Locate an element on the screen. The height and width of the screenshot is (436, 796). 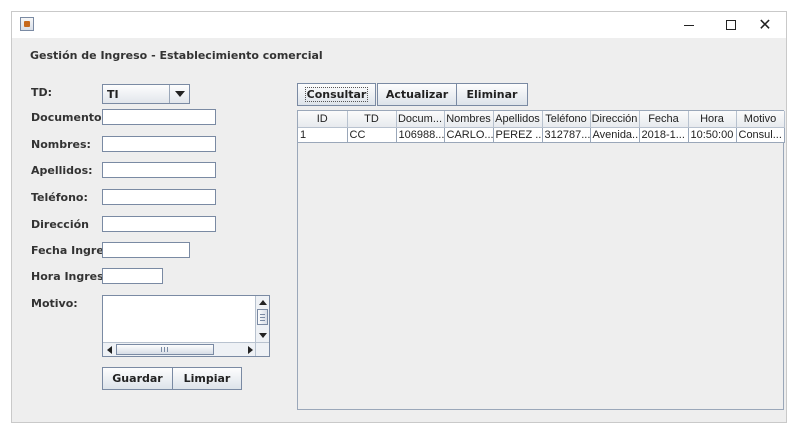
td-selected-value: TI is located at coordinates (113, 94).